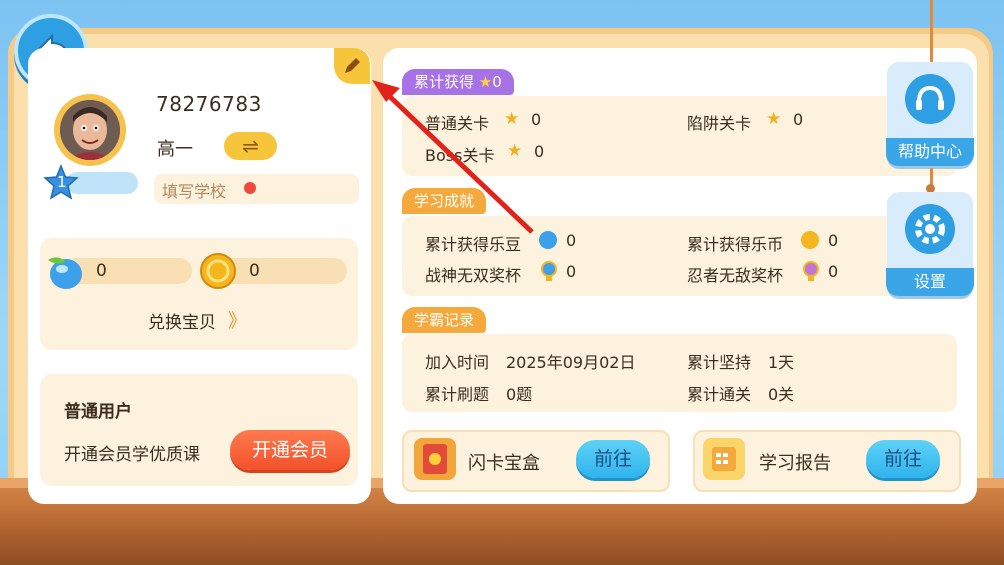  I want to click on persist-days-label: 累计坚持, so click(719, 362).